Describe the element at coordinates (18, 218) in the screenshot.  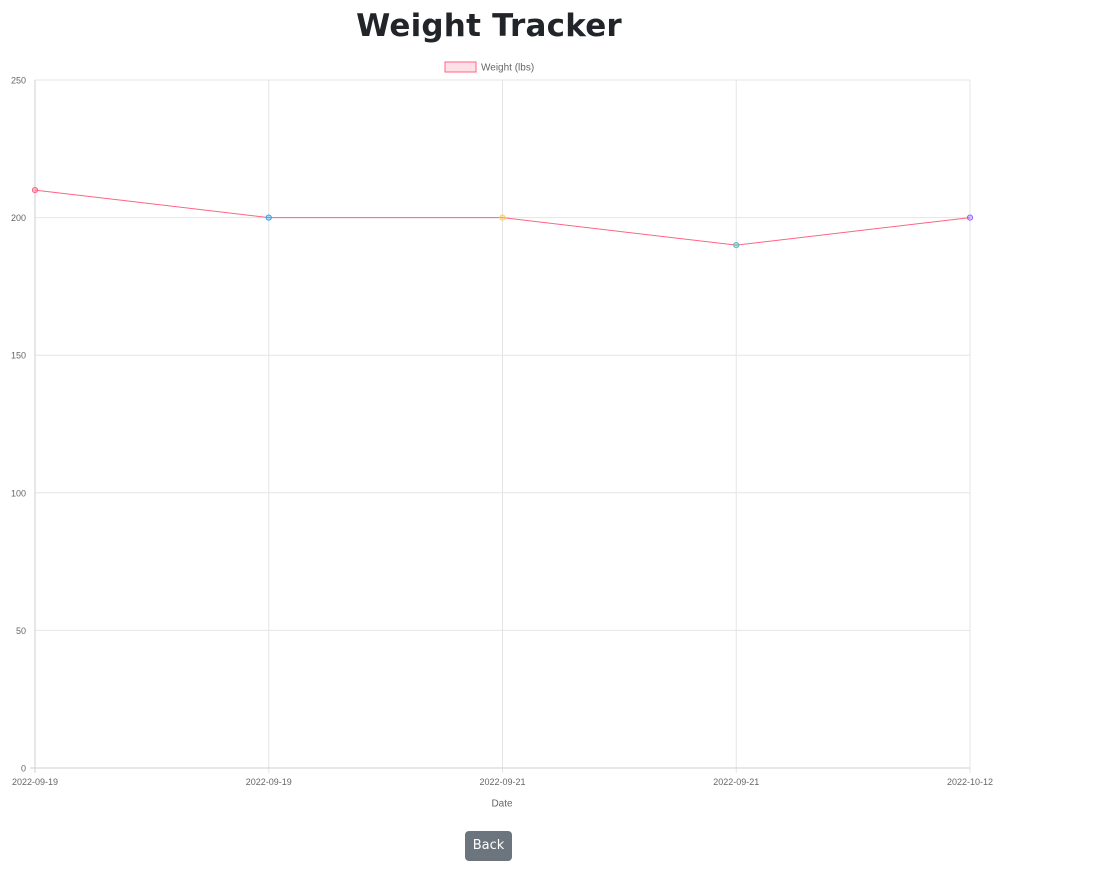
I see `y-tick-label: 200` at that location.